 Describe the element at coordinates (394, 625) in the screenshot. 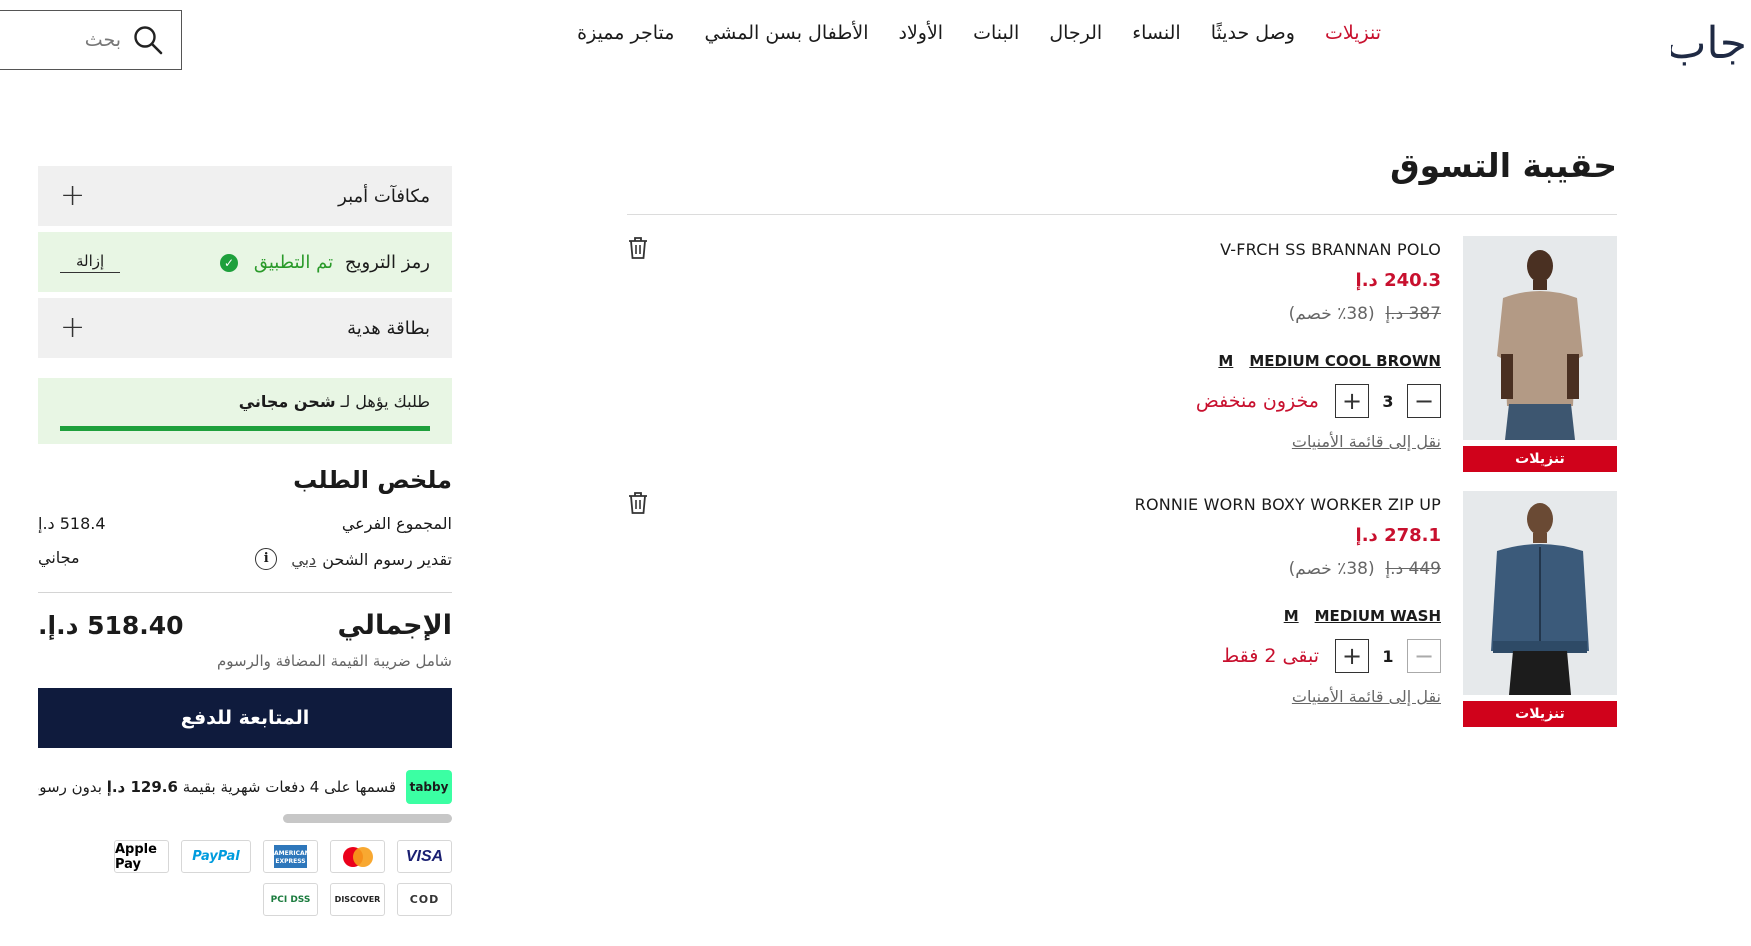

I see `total-label: الإجمالي` at that location.